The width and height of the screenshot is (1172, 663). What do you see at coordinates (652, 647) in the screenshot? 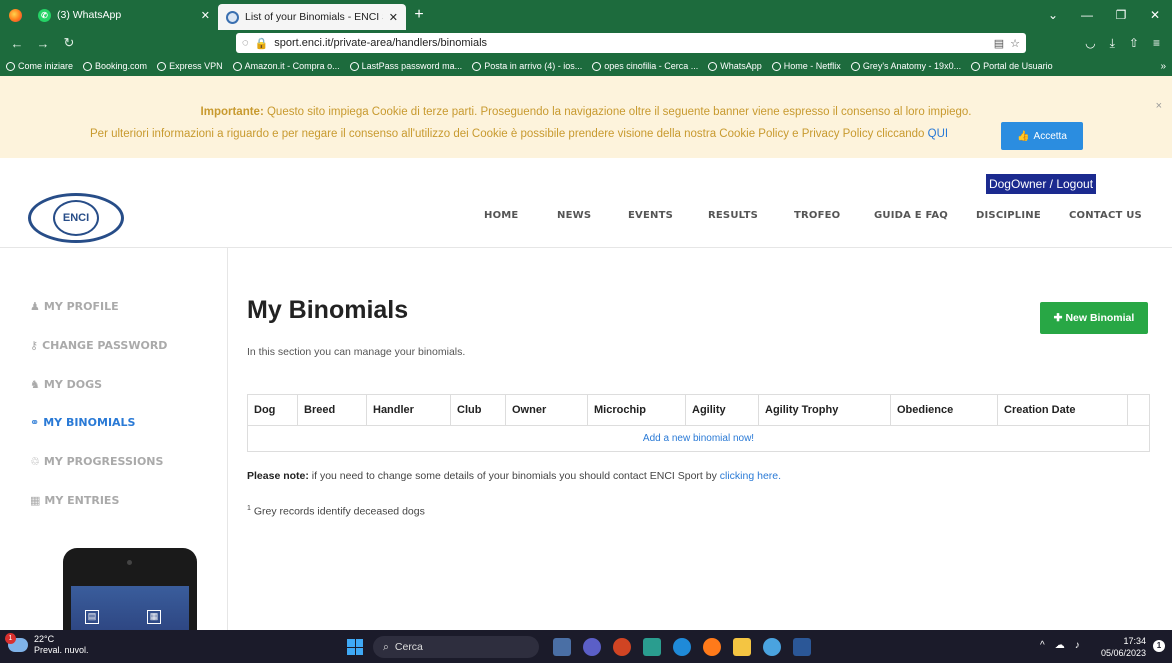
I see `calculator-icon` at bounding box center [652, 647].